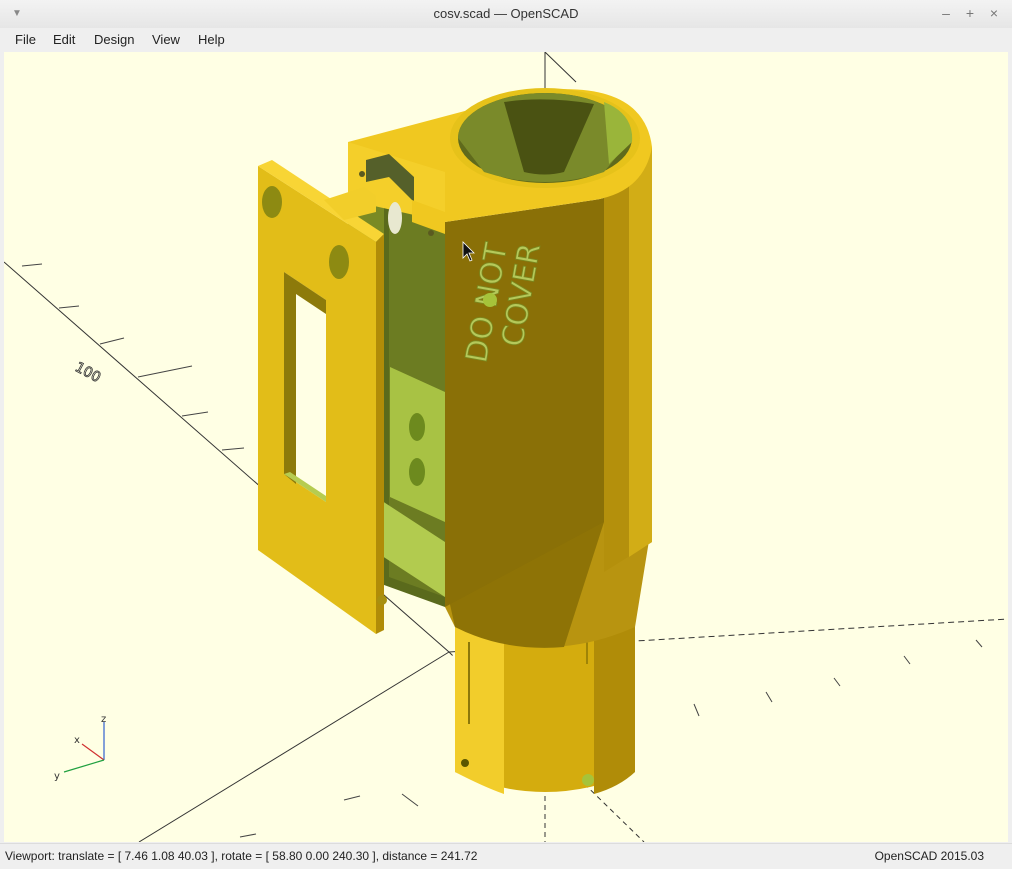 This screenshot has height=869, width=1012. I want to click on maximize-button: +, so click(970, 13).